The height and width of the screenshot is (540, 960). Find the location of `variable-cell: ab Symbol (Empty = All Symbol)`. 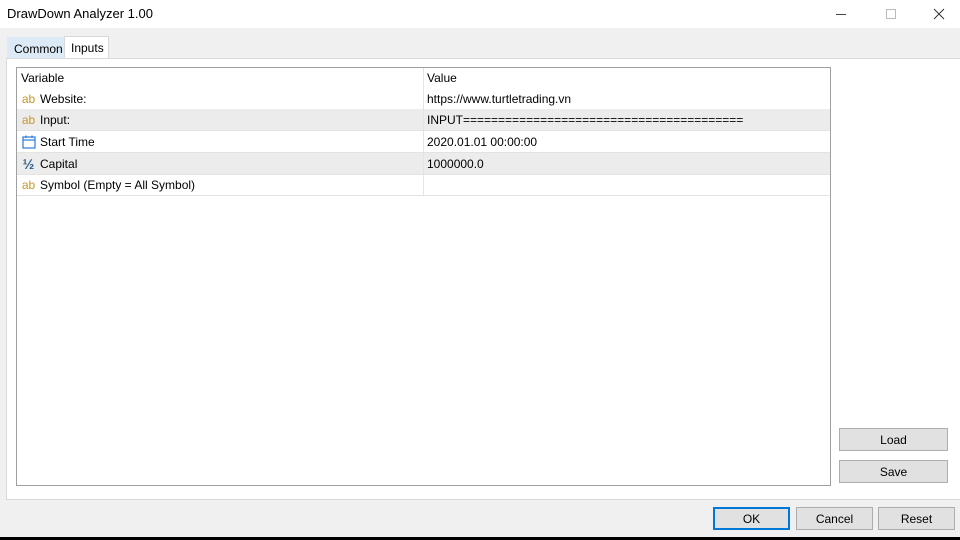

variable-cell: ab Symbol (Empty = All Symbol) is located at coordinates (220, 184).